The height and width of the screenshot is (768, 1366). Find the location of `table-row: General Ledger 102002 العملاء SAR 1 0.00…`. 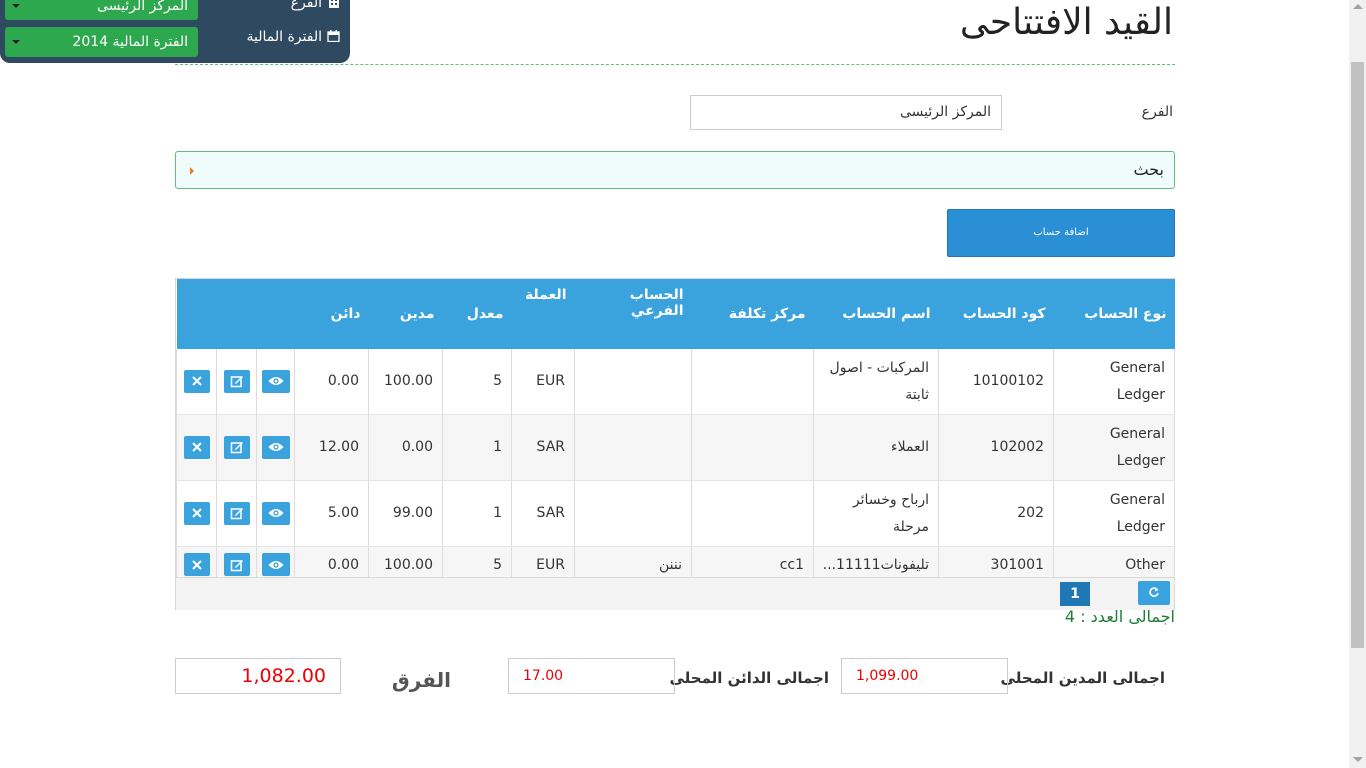

table-row: General Ledger 102002 العملاء SAR 1 0.00… is located at coordinates (675, 447).